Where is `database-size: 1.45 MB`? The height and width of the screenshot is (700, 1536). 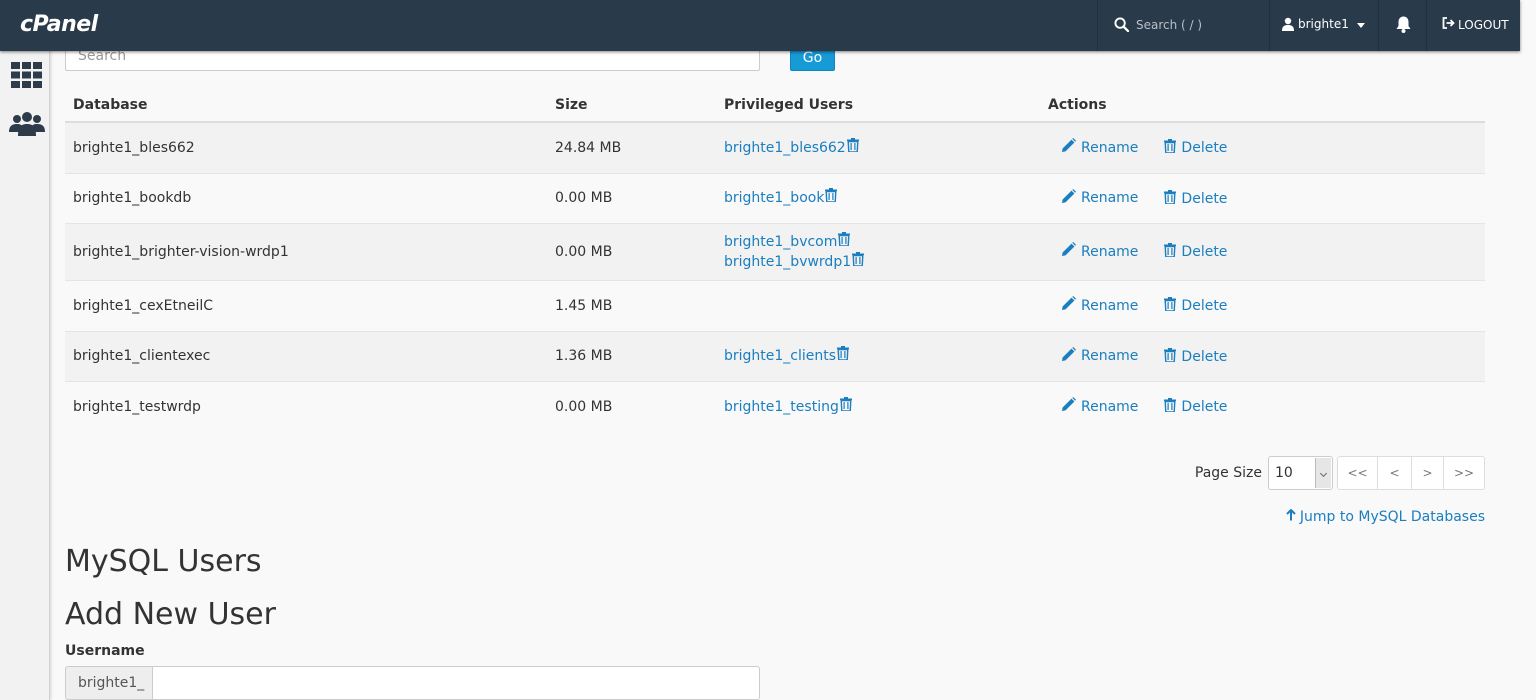
database-size: 1.45 MB is located at coordinates (631, 305).